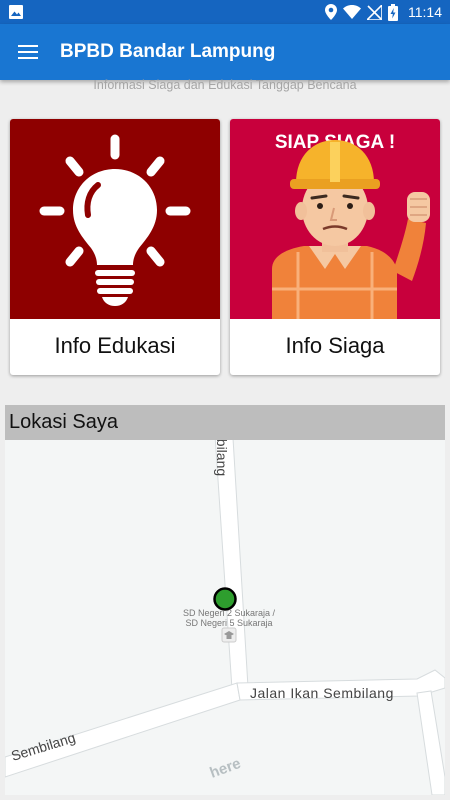 The width and height of the screenshot is (450, 800). I want to click on app-bar: BPBD Bandar Lampung, so click(225, 52).